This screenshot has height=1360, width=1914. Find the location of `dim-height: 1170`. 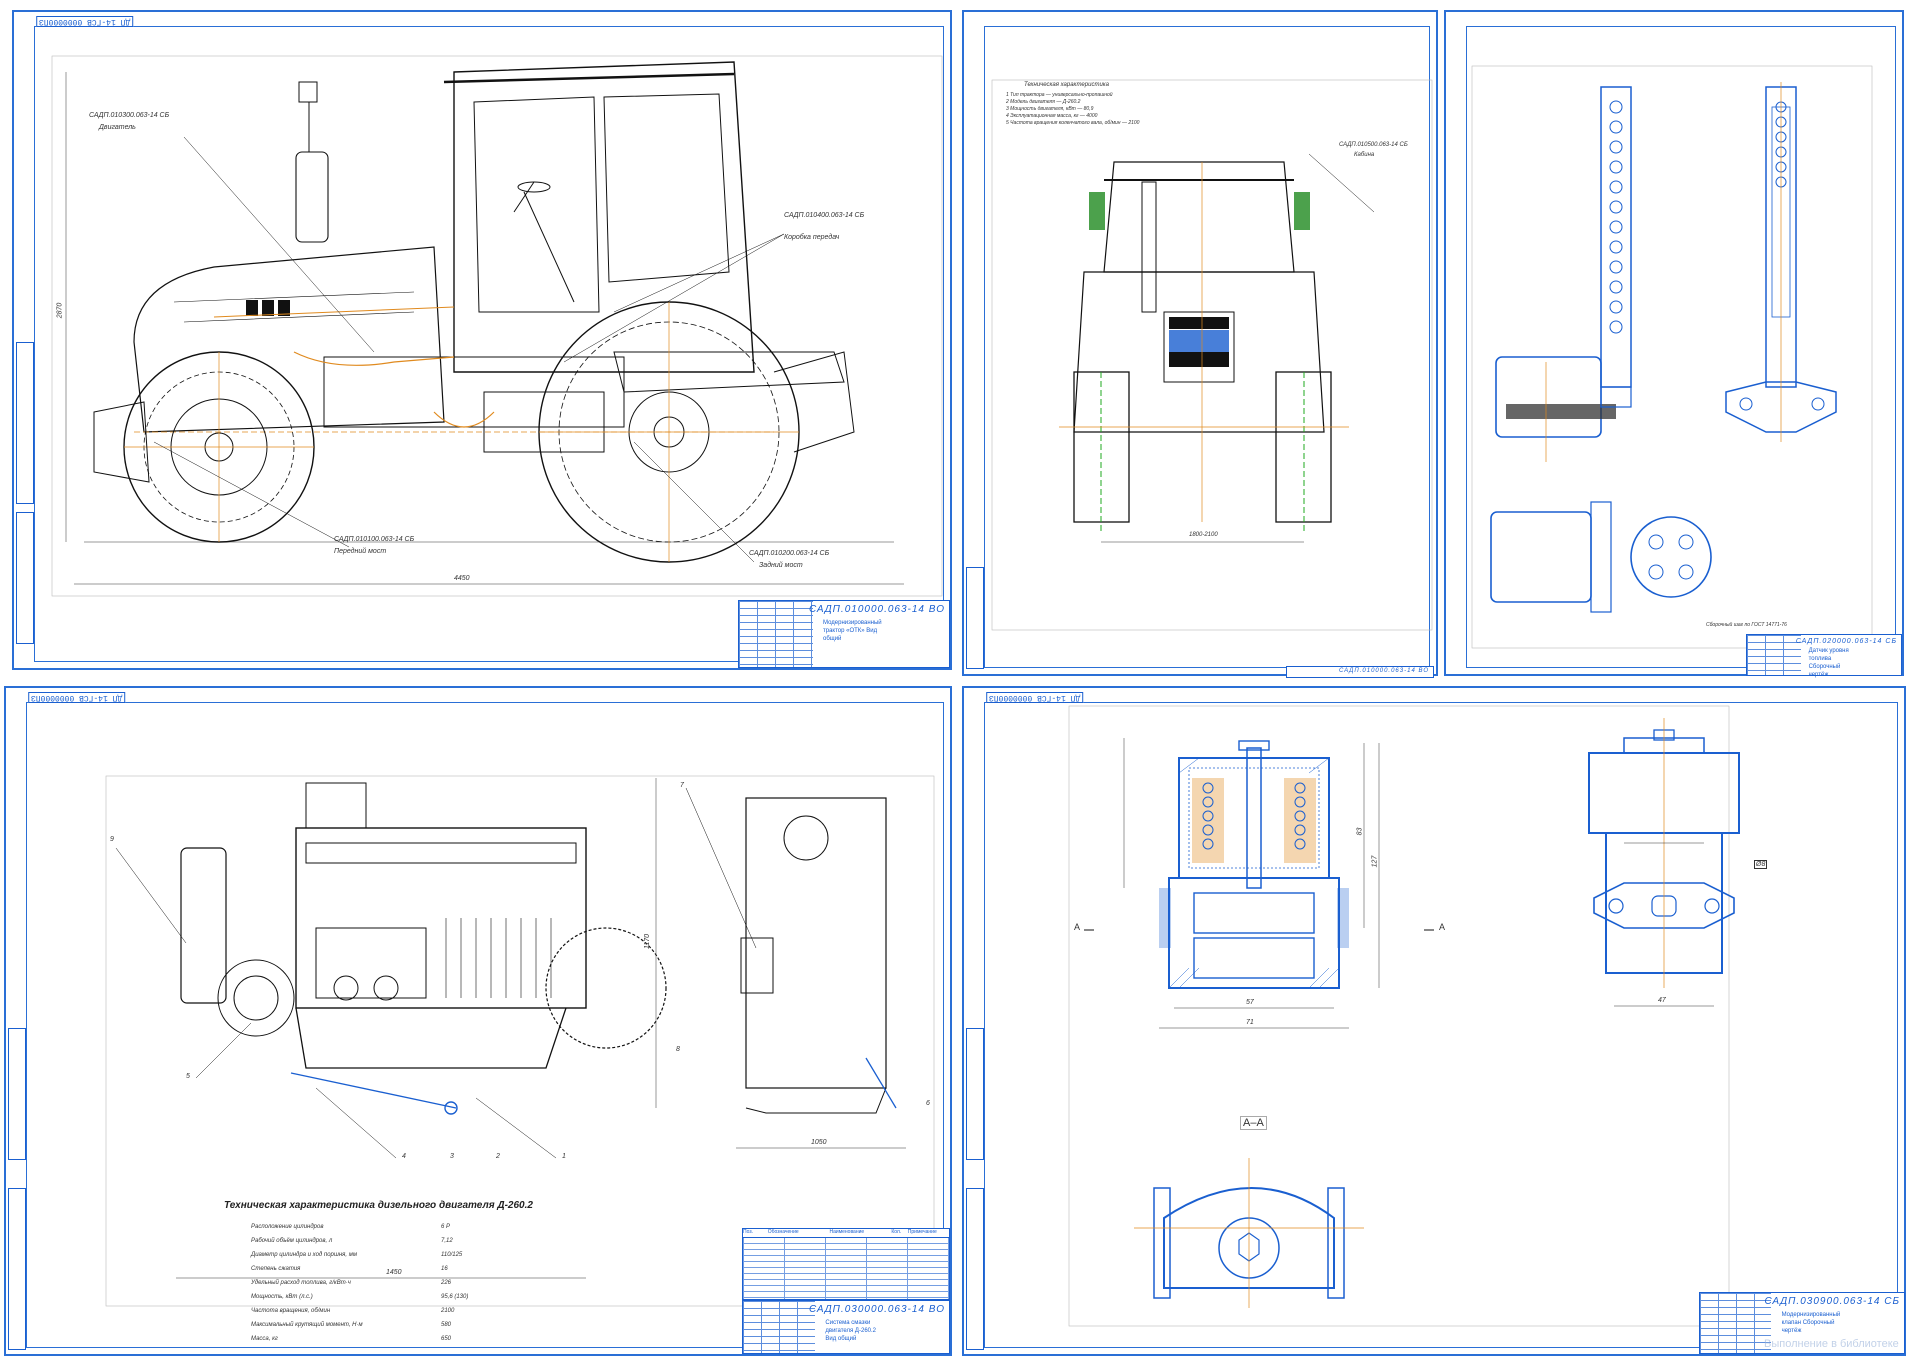

dim-height: 1170 is located at coordinates (648, 941).